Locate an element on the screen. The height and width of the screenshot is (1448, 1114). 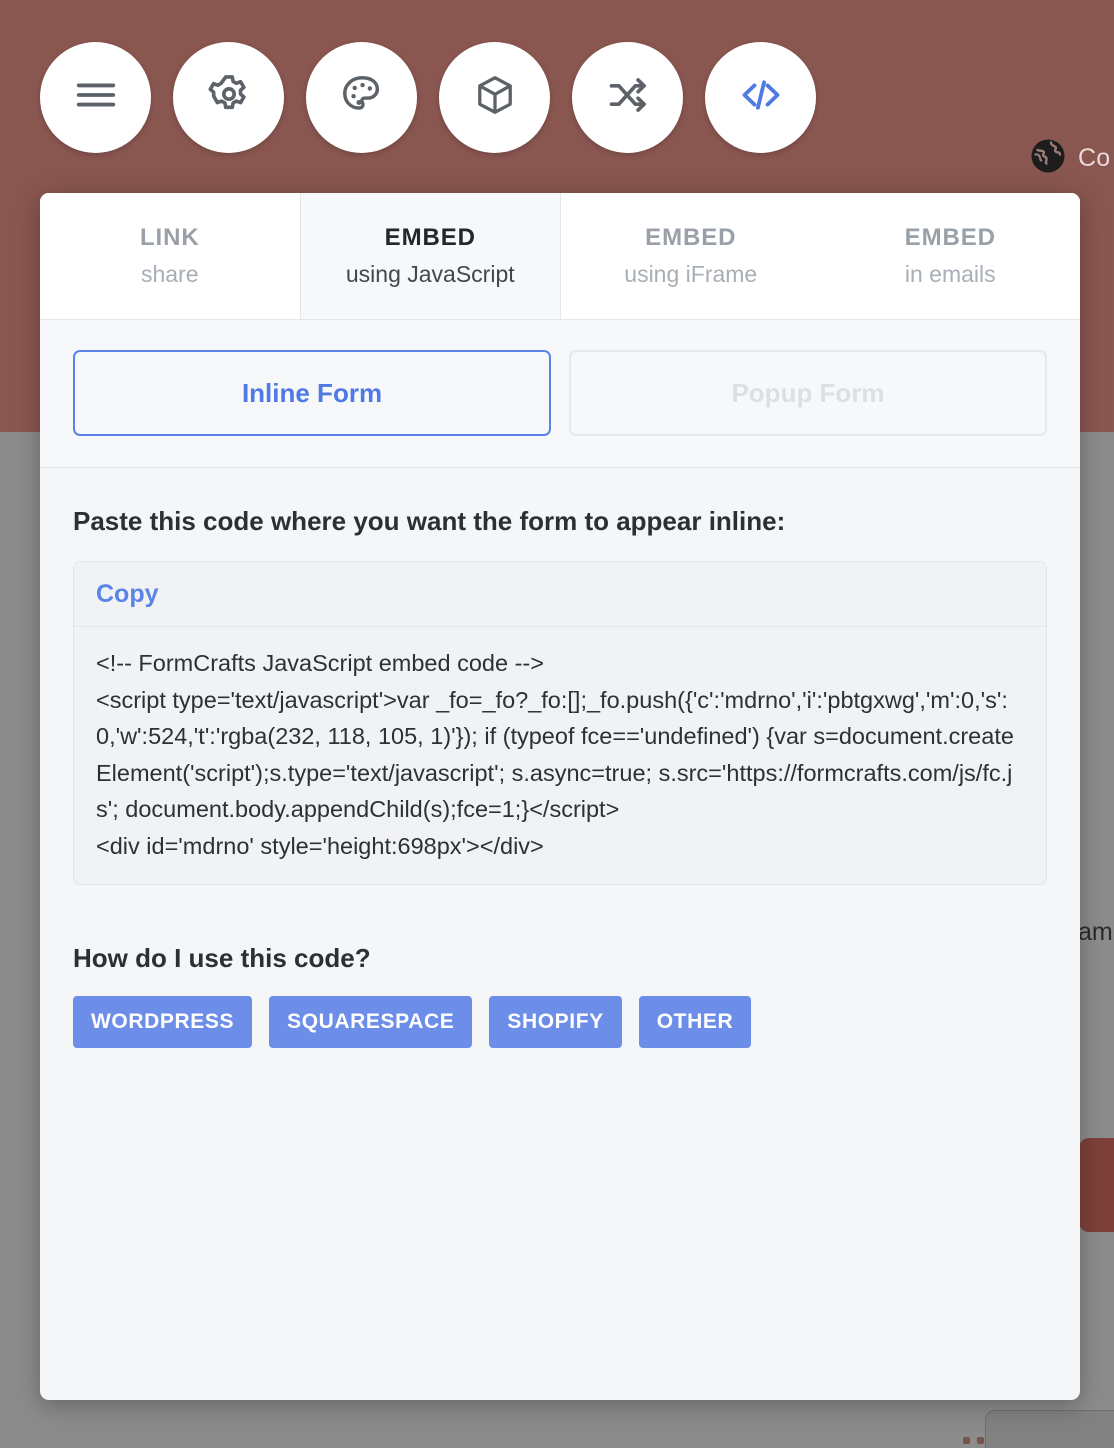
code-brackets-icon is located at coordinates (761, 97).